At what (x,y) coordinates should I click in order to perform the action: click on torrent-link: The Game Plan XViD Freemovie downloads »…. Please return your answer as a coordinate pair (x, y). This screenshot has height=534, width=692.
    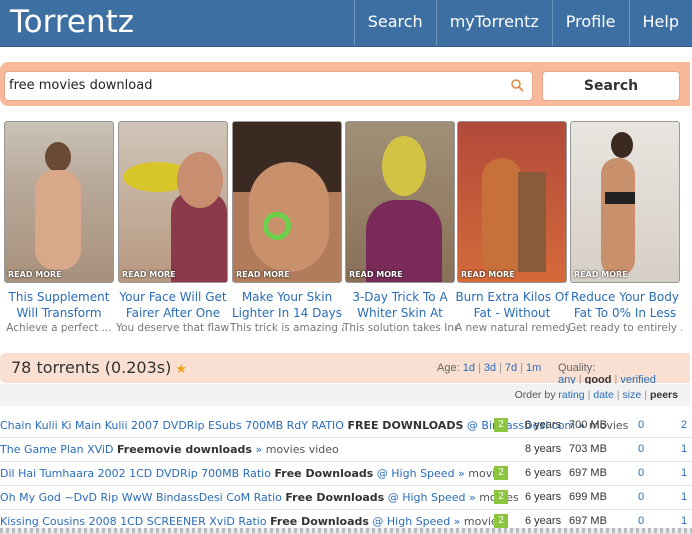
    Looking at the image, I should click on (169, 449).